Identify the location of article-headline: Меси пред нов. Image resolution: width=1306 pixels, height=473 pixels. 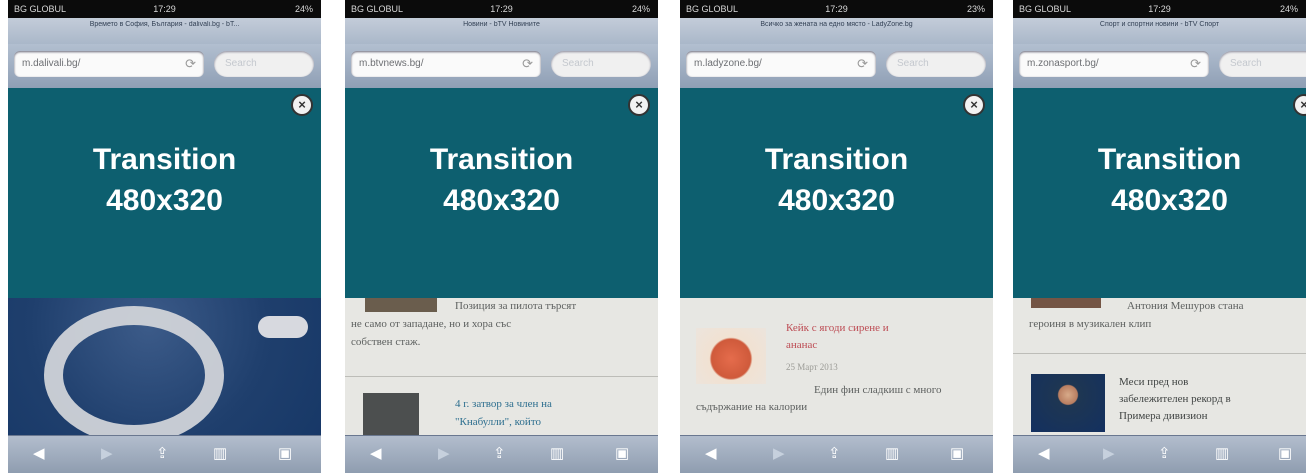
(1153, 382).